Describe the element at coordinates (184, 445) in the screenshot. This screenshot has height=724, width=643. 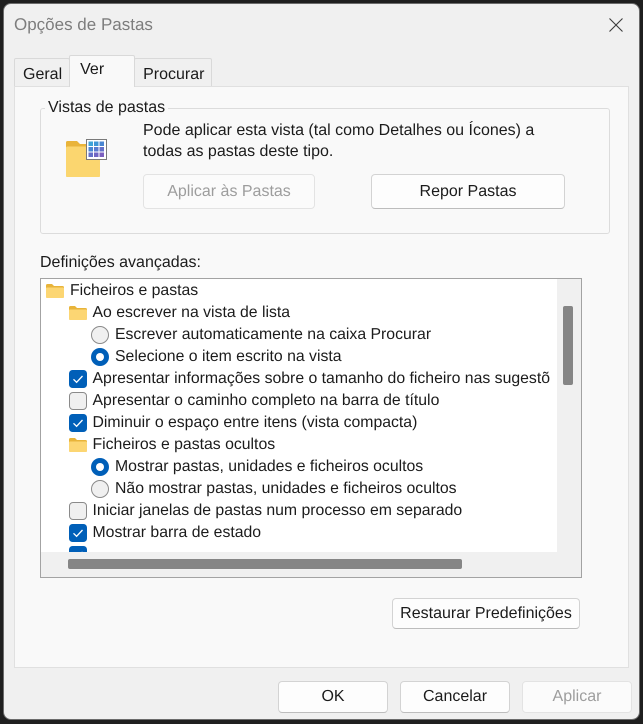
I see `category-label: Ficheiros e pastas ocultos` at that location.